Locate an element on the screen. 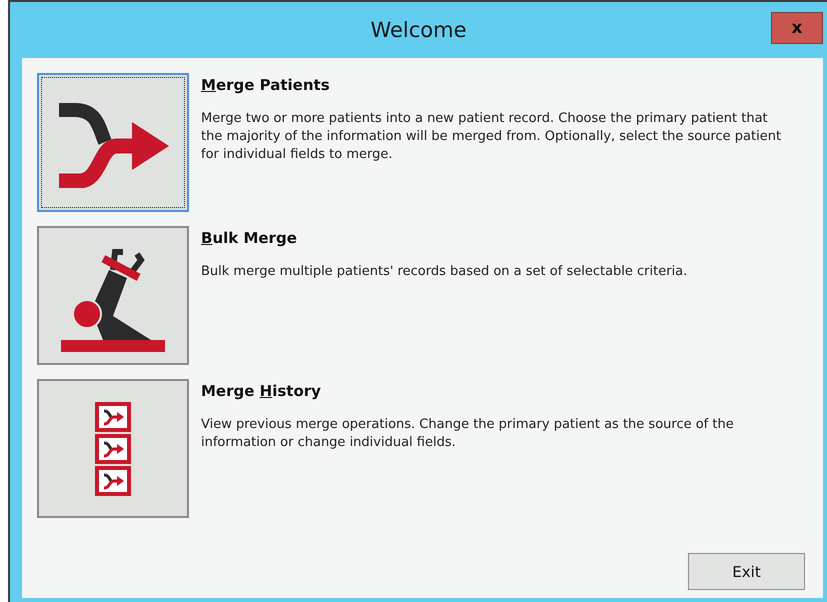 The height and width of the screenshot is (602, 827). close-button: x is located at coordinates (797, 28).